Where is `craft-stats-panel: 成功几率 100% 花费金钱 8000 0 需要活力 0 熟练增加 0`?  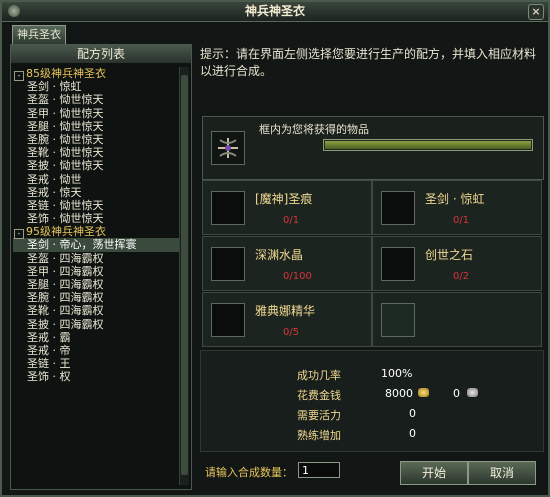
craft-stats-panel: 成功几率 100% 花费金钱 8000 0 需要活力 0 熟练增加 0 is located at coordinates (372, 401).